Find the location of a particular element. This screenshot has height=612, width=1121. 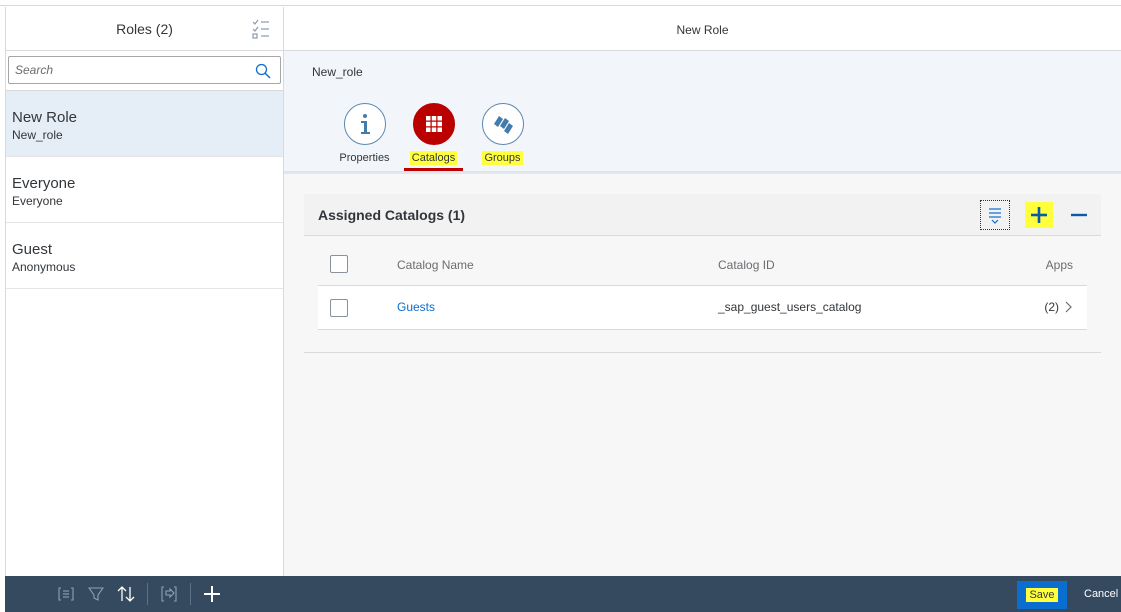

filter-button is located at coordinates (96, 594).